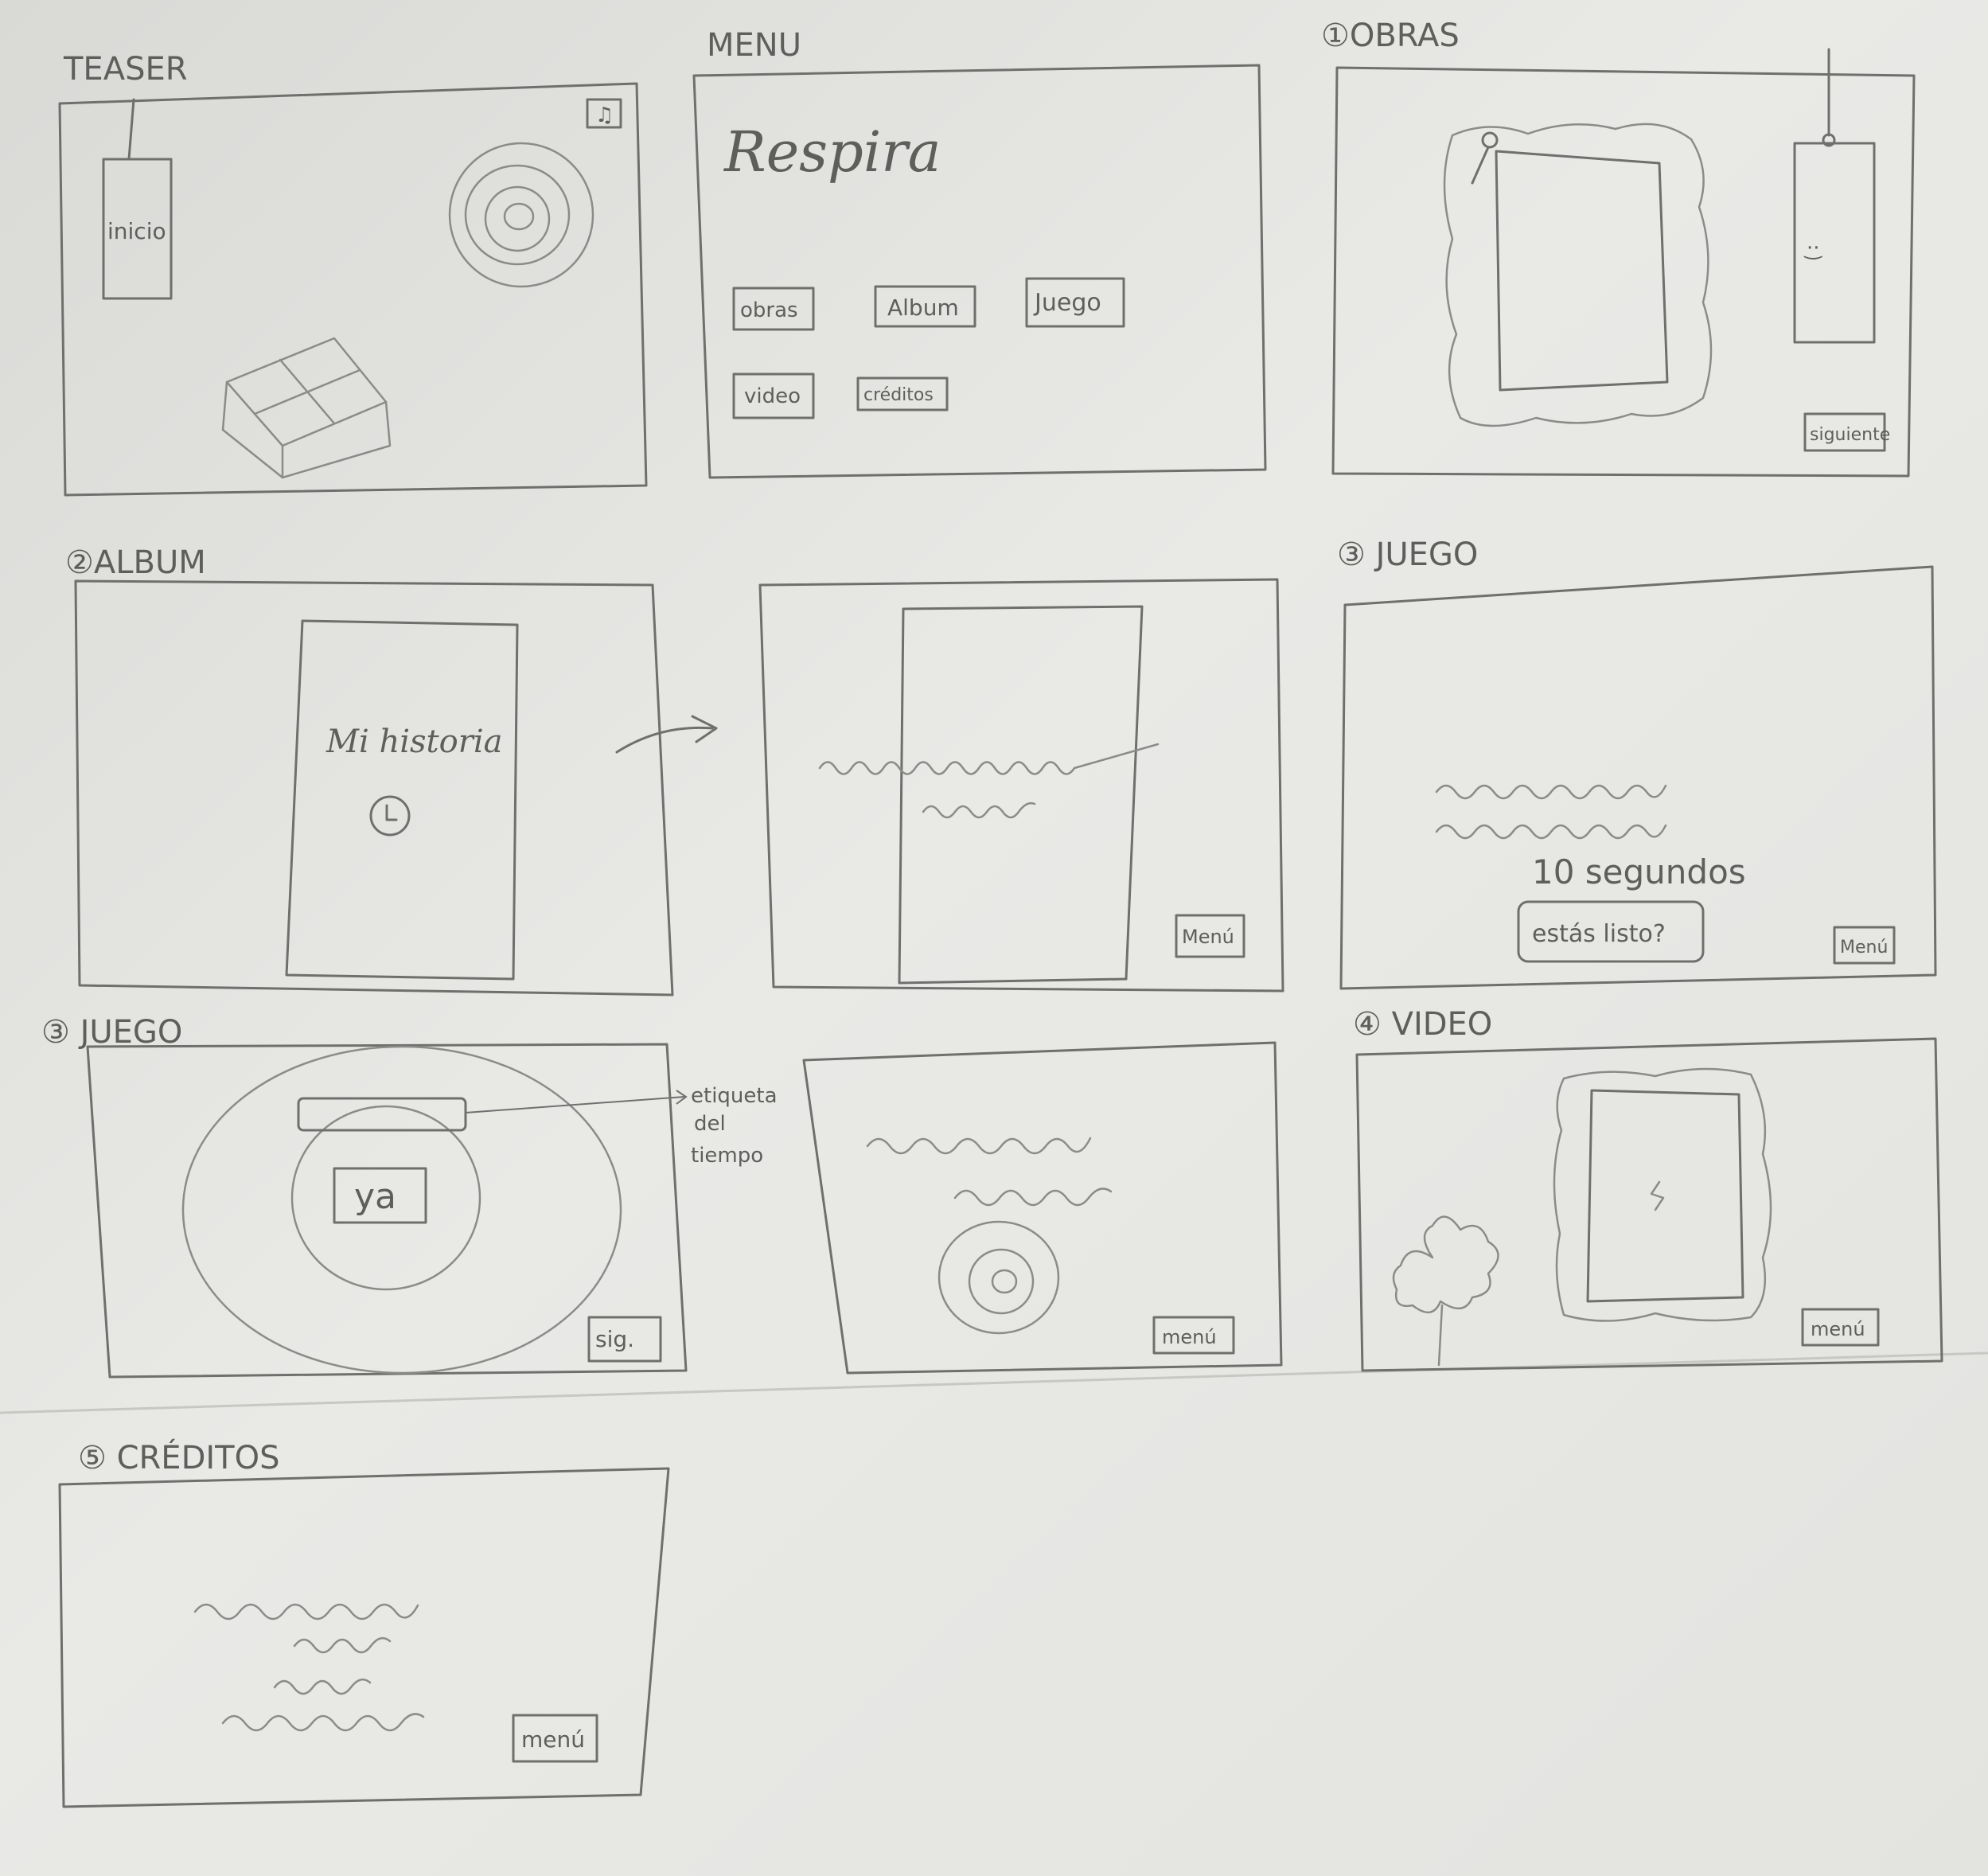  Describe the element at coordinates (754, 45) in the screenshot. I see `heading-menu: MENU` at that location.